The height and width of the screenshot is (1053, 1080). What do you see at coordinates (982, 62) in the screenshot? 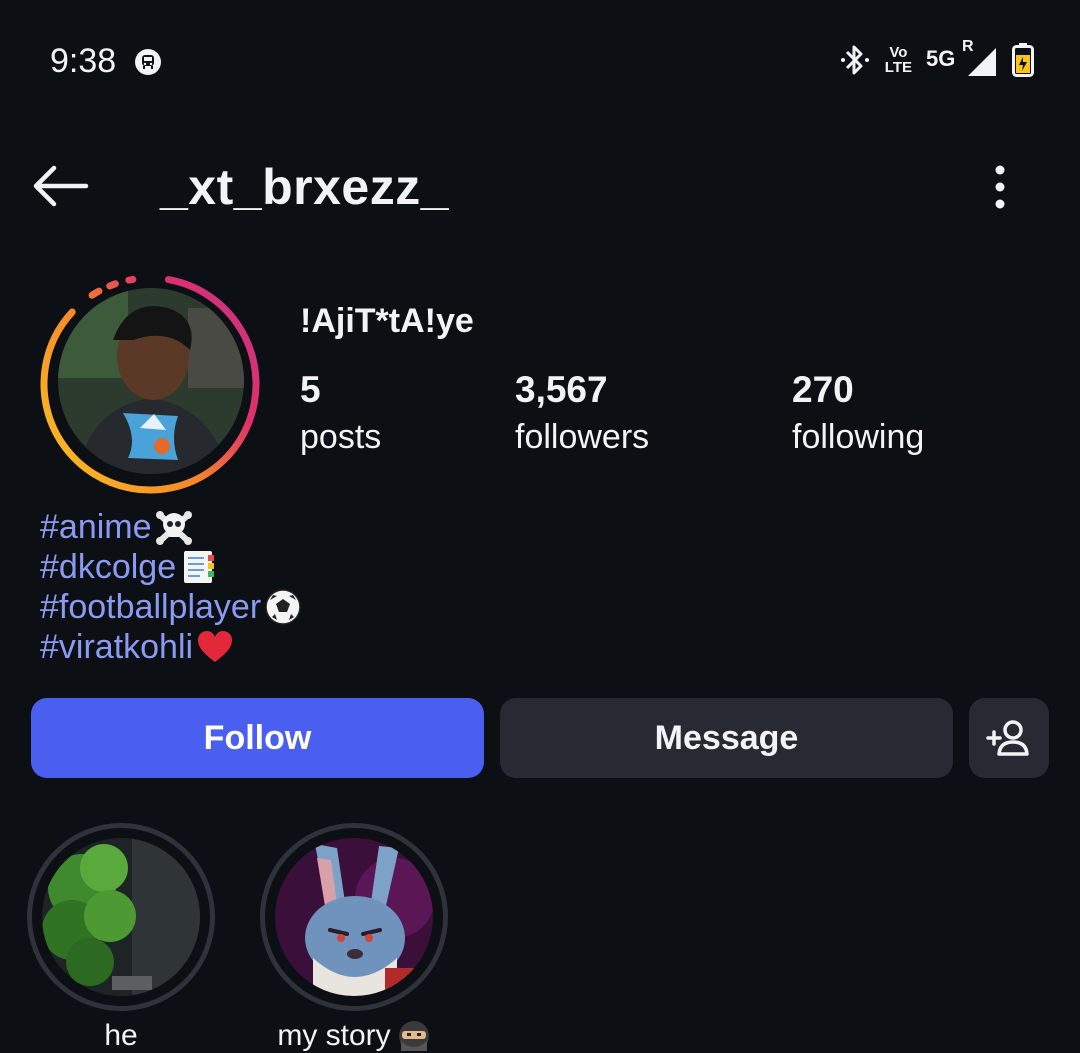
I see `signal-icon` at bounding box center [982, 62].